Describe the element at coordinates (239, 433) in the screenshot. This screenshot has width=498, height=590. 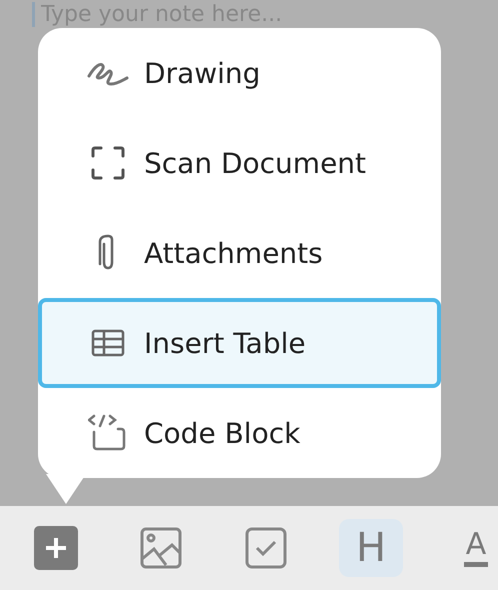
I see `menu-item: Code Block` at that location.